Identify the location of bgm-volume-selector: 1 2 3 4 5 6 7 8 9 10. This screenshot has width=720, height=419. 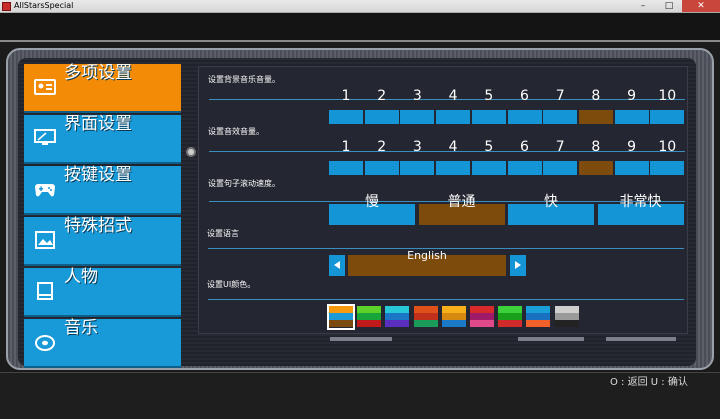
(507, 106).